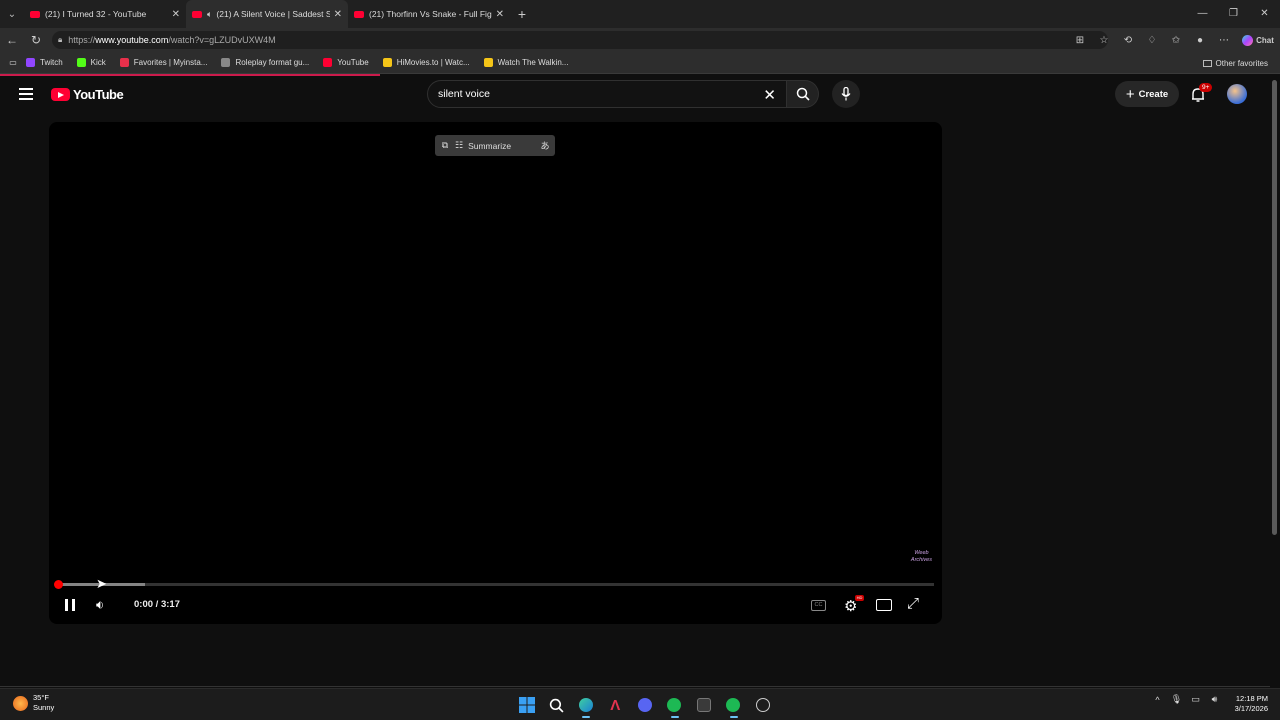  What do you see at coordinates (44, 707) in the screenshot?
I see `weather-condition: Sunny` at bounding box center [44, 707].